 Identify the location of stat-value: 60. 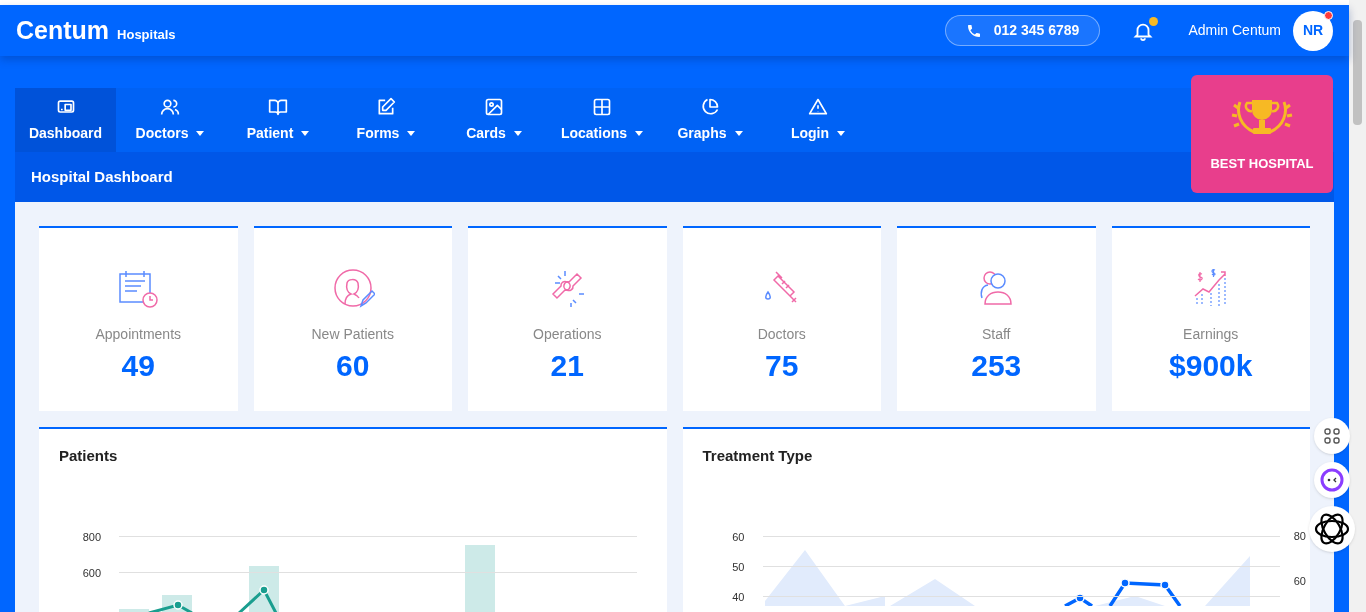
(353, 366).